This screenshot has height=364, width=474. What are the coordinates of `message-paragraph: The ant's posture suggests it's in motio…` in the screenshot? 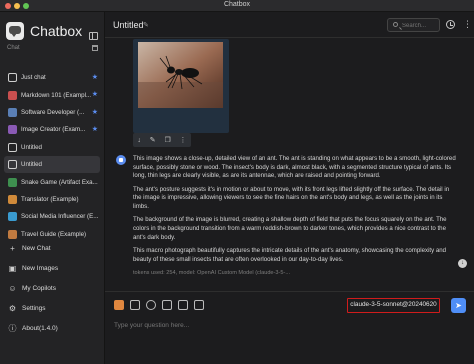 It's located at (291, 198).